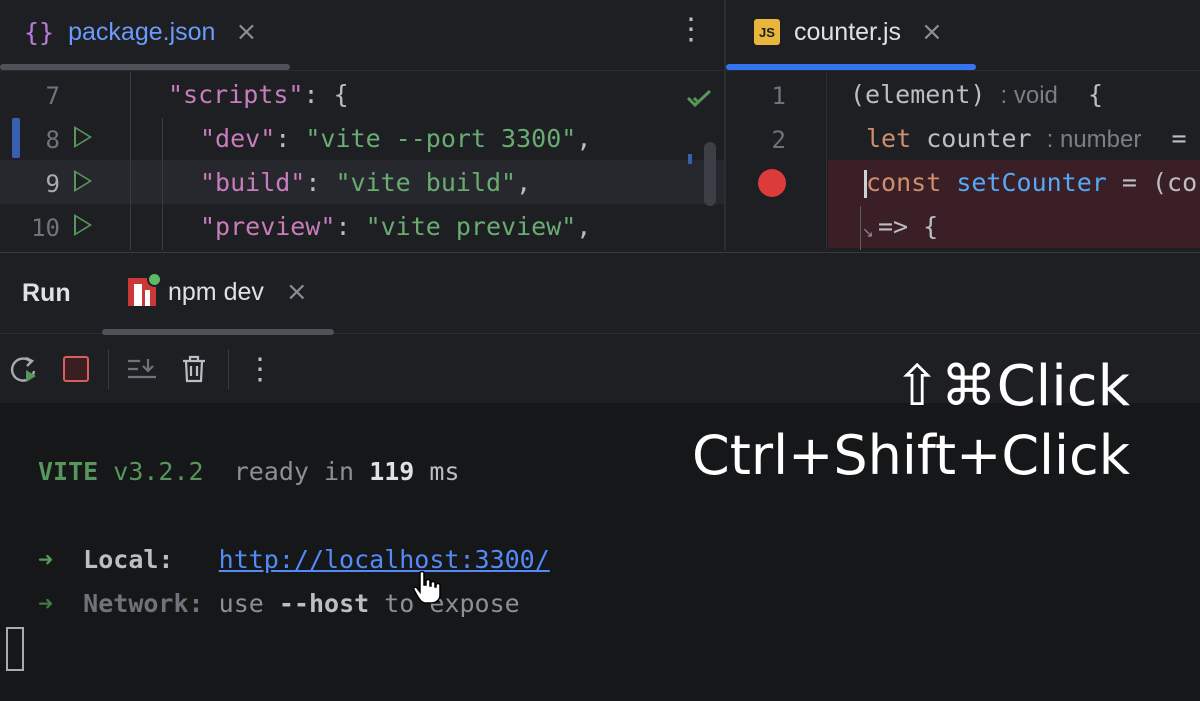 The height and width of the screenshot is (701, 1200). Describe the element at coordinates (279, 603) in the screenshot. I see `console-line-network: ➜ Network: use --host to expose` at that location.